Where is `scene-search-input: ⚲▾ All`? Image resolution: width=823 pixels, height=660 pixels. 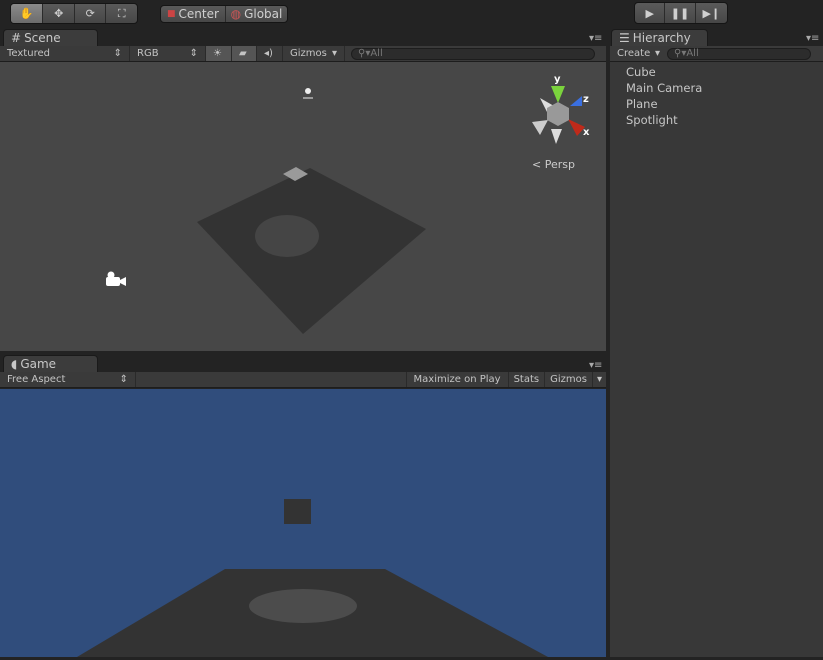
scene-search-input: ⚲▾ All is located at coordinates (473, 53).